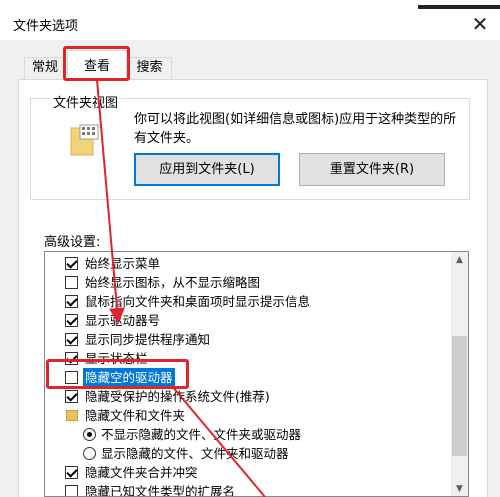  I want to click on list-item-hide-empty-drives: 隐藏空的驱动器, so click(245, 377).